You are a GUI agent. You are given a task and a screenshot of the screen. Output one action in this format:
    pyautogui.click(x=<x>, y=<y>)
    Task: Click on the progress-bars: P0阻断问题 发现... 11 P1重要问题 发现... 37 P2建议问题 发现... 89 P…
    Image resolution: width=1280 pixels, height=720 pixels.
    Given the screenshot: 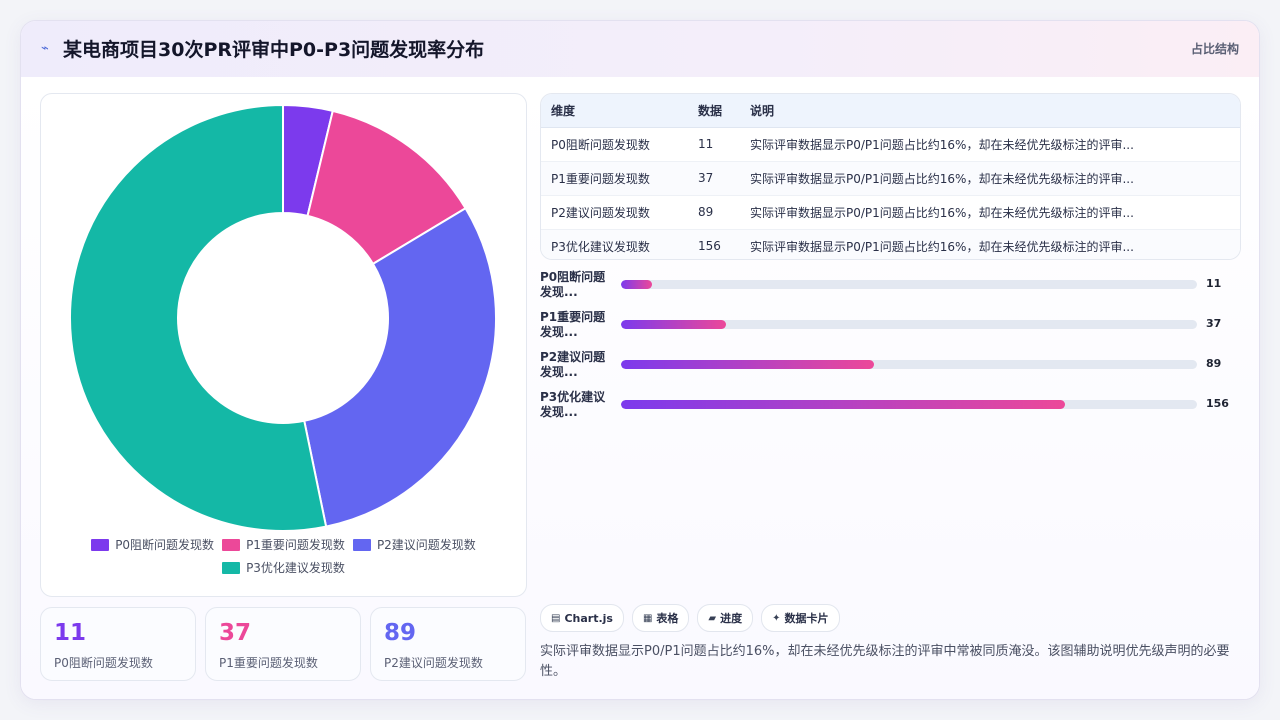 What is the action you would take?
    pyautogui.click(x=889, y=349)
    